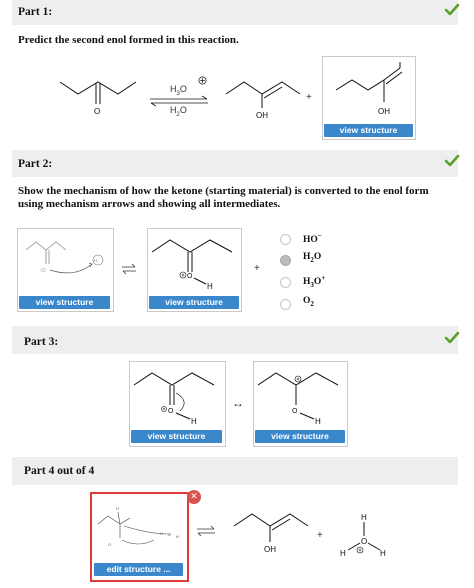 Image resolution: width=474 pixels, height=588 pixels. I want to click on final-enol-structure: OH, so click(271, 533).